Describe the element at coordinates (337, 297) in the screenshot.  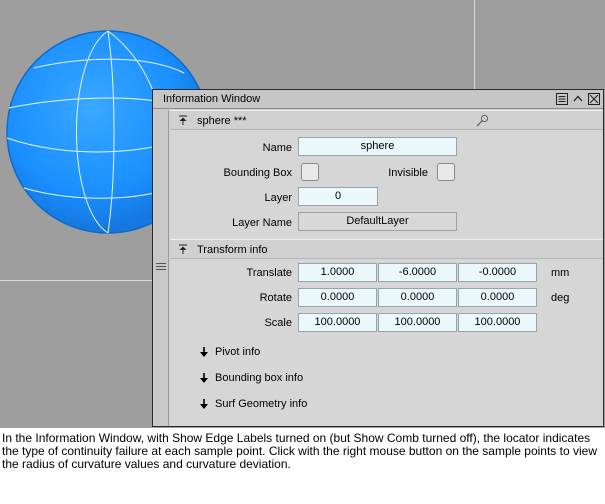
I see `rotate-x-field: 0.0000` at that location.